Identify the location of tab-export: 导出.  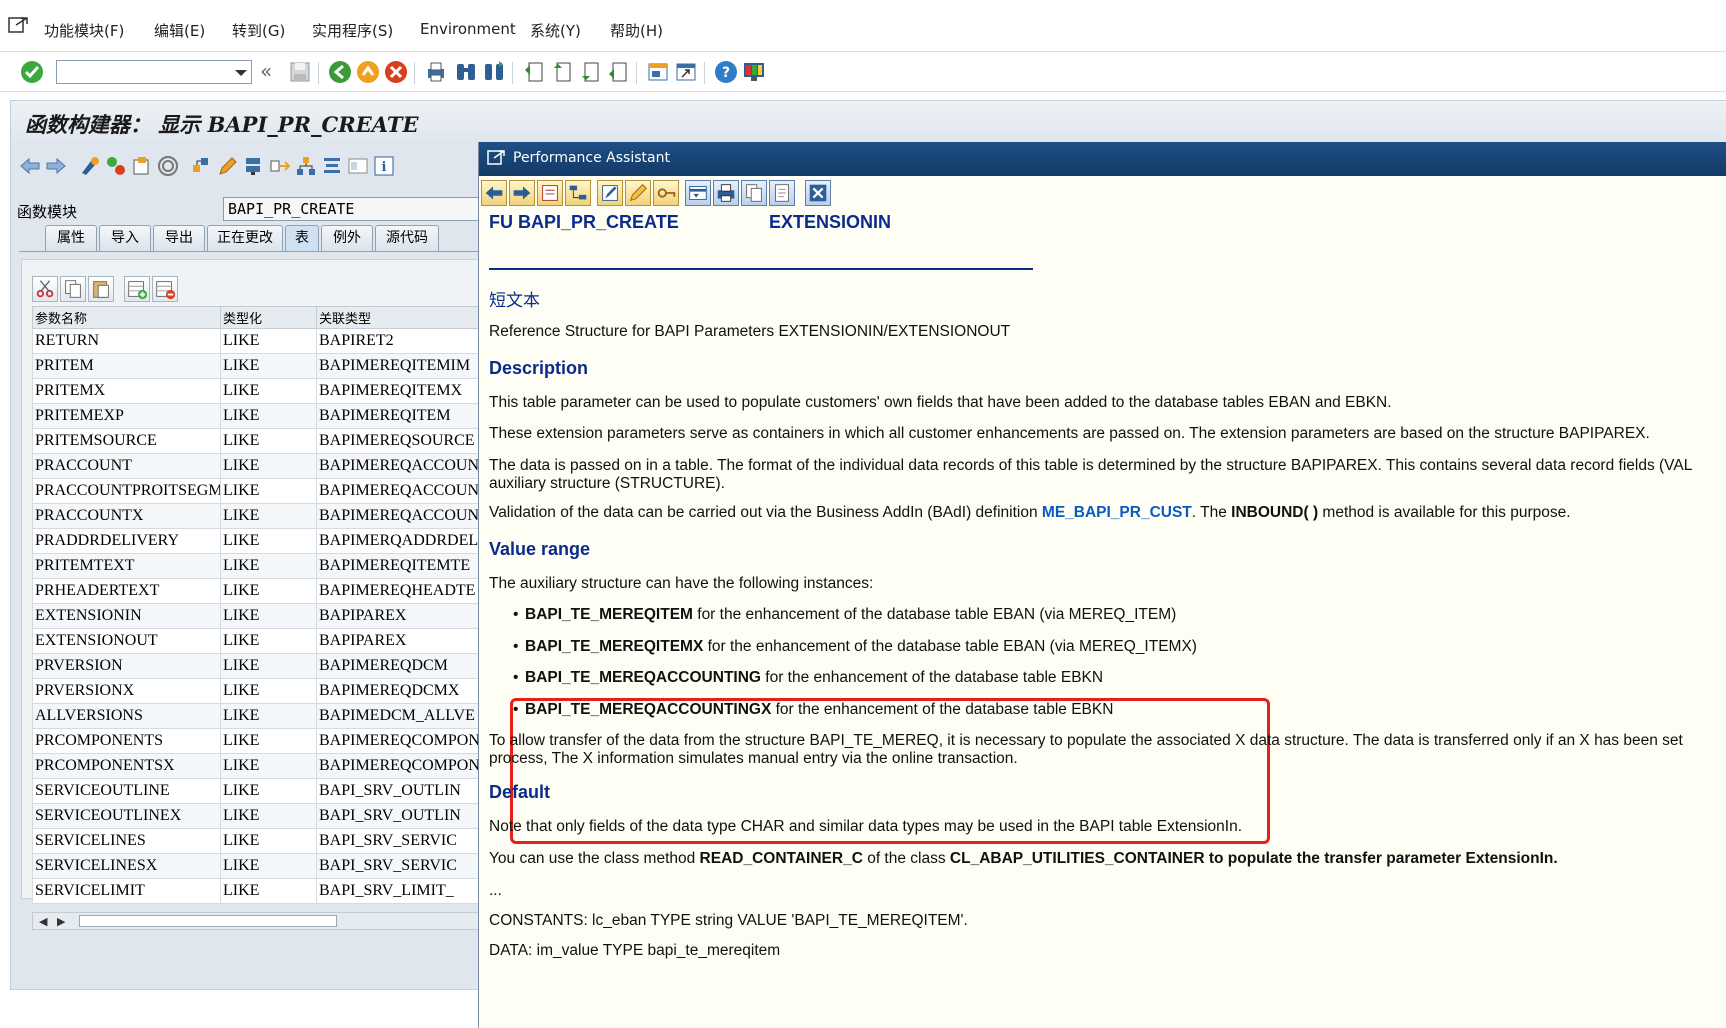
(179, 238).